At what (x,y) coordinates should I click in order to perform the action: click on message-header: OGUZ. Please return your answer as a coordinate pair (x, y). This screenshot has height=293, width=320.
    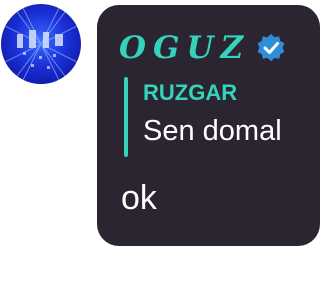
    Looking at the image, I should click on (202, 48).